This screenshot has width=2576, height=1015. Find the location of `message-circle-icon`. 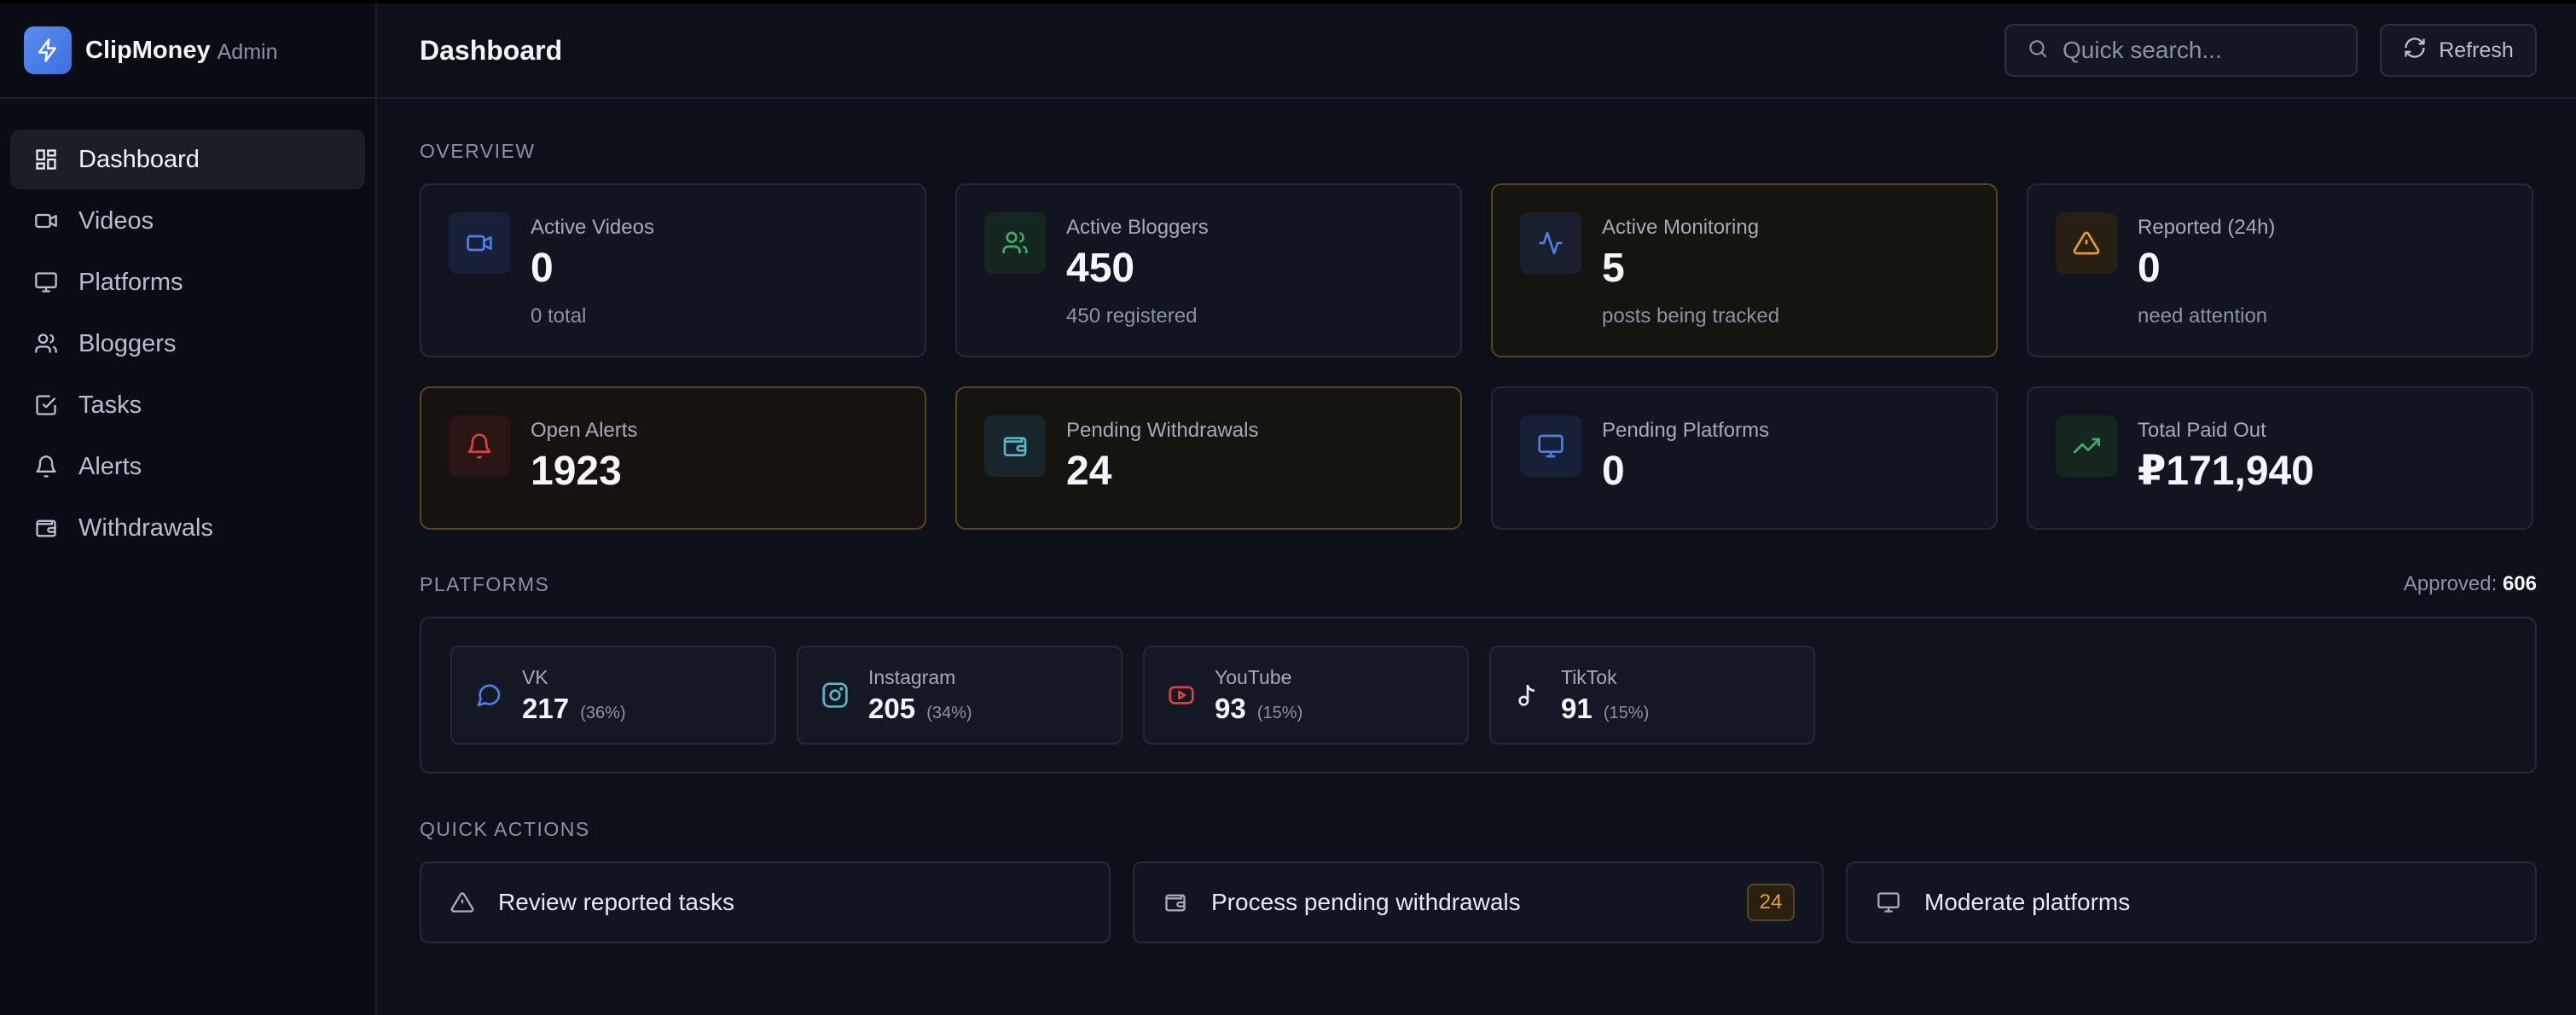

message-circle-icon is located at coordinates (488, 695).